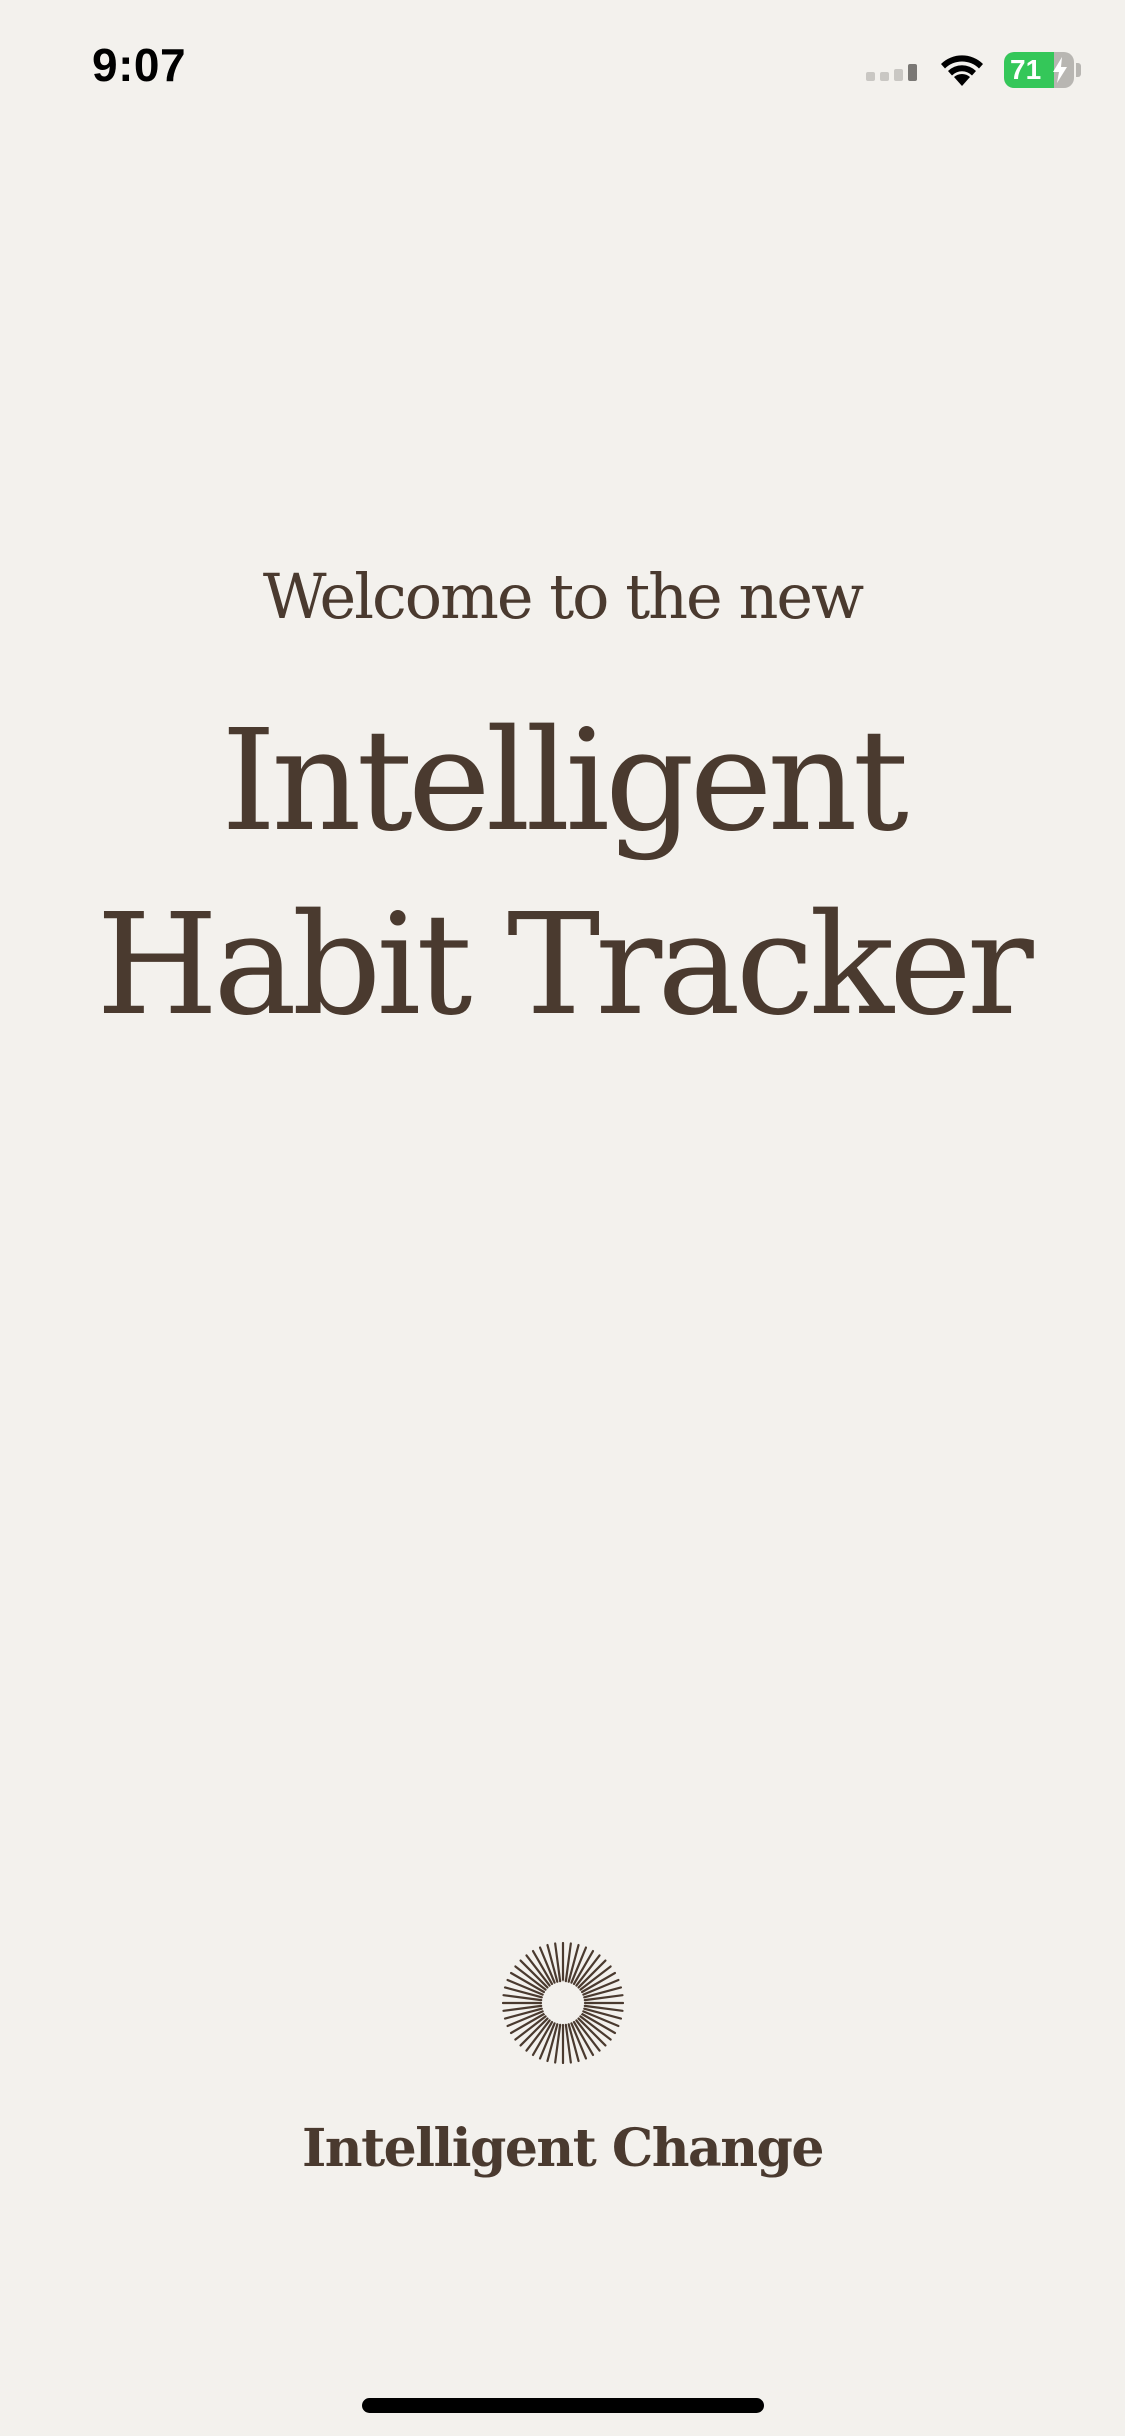  What do you see at coordinates (563, 2405) in the screenshot?
I see `home-indicator` at bounding box center [563, 2405].